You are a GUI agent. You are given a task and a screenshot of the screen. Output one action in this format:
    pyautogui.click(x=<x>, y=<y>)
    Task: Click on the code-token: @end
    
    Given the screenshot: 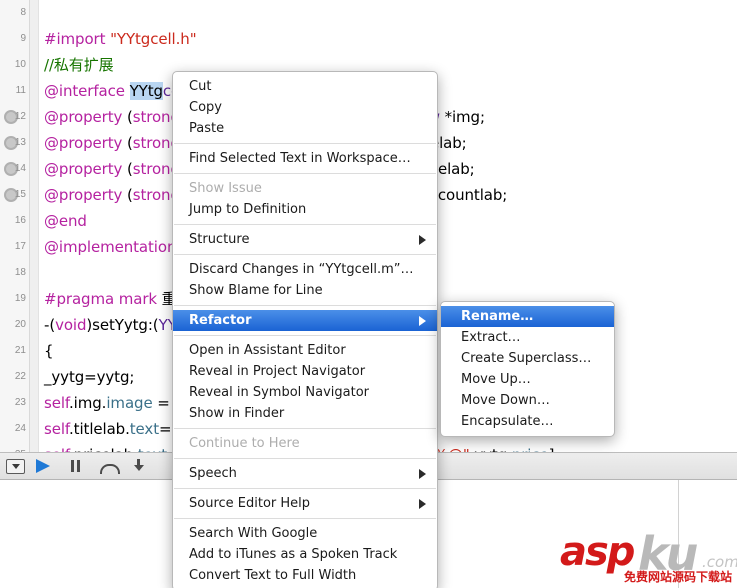 What is the action you would take?
    pyautogui.click(x=65, y=221)
    